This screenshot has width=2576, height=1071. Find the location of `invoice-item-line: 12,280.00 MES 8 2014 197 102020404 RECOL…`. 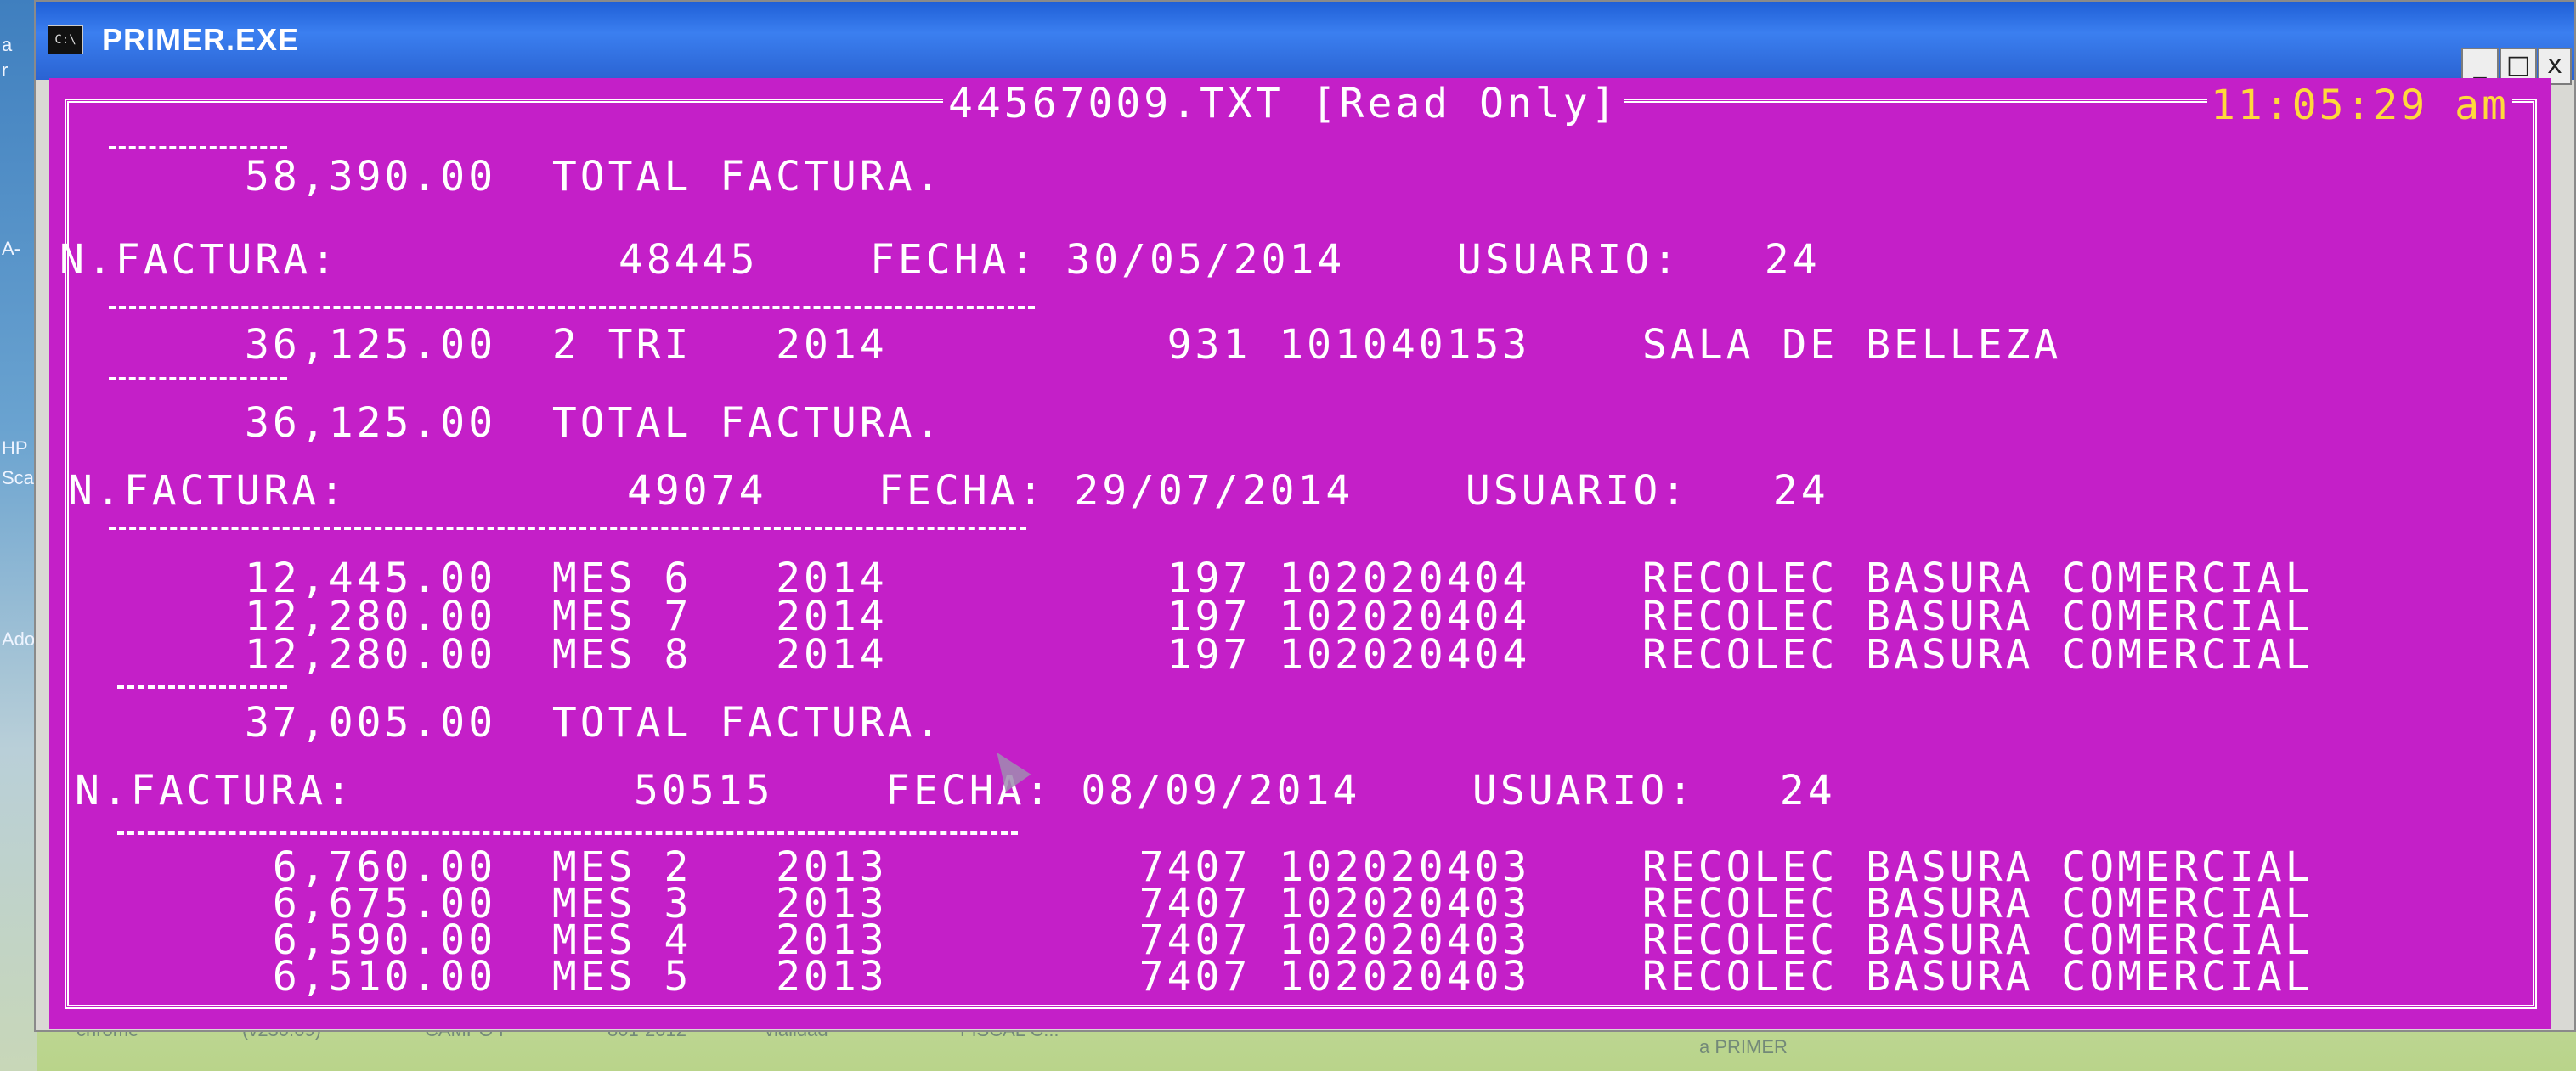

invoice-item-line: 12,280.00 MES 8 2014 197 102020404 RECOL… is located at coordinates (1279, 655).